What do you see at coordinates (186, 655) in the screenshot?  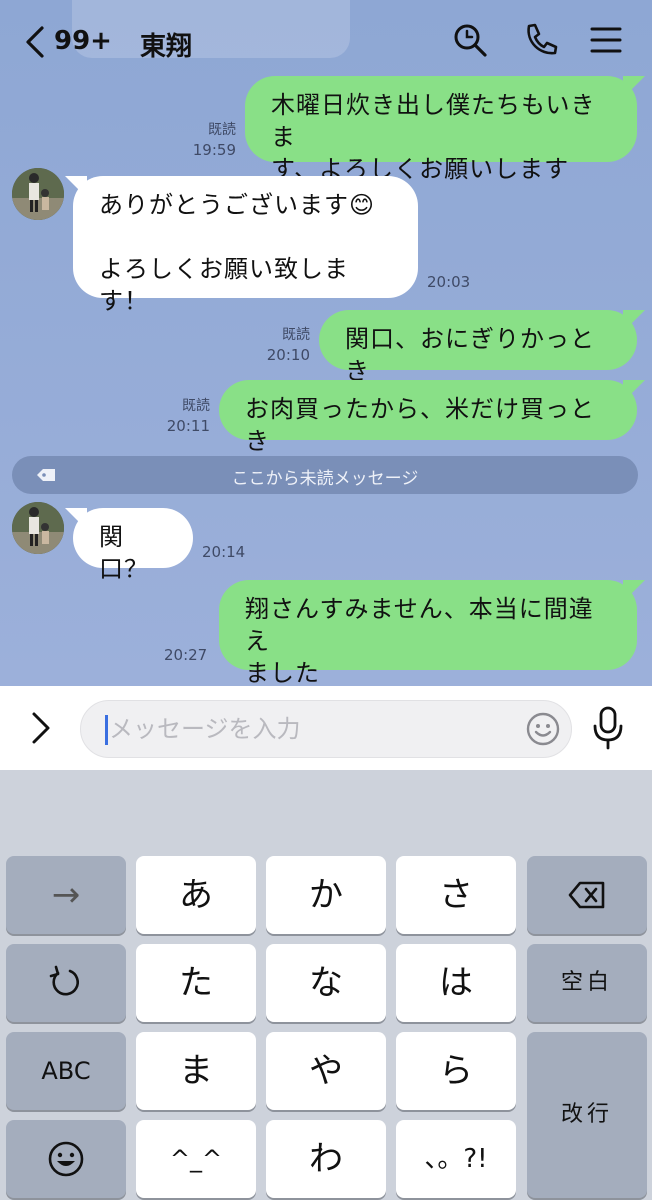 I see `message-time: 20:27` at bounding box center [186, 655].